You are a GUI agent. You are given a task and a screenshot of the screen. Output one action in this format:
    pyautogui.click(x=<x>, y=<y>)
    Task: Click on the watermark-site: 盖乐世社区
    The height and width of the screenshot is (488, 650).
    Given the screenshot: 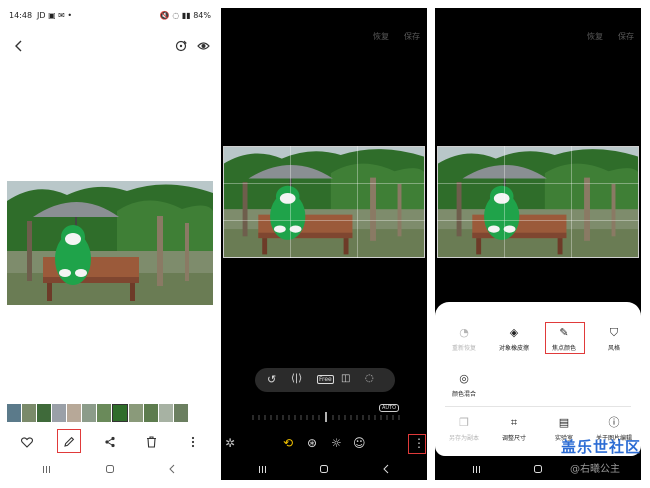 What is the action you would take?
    pyautogui.click(x=601, y=447)
    